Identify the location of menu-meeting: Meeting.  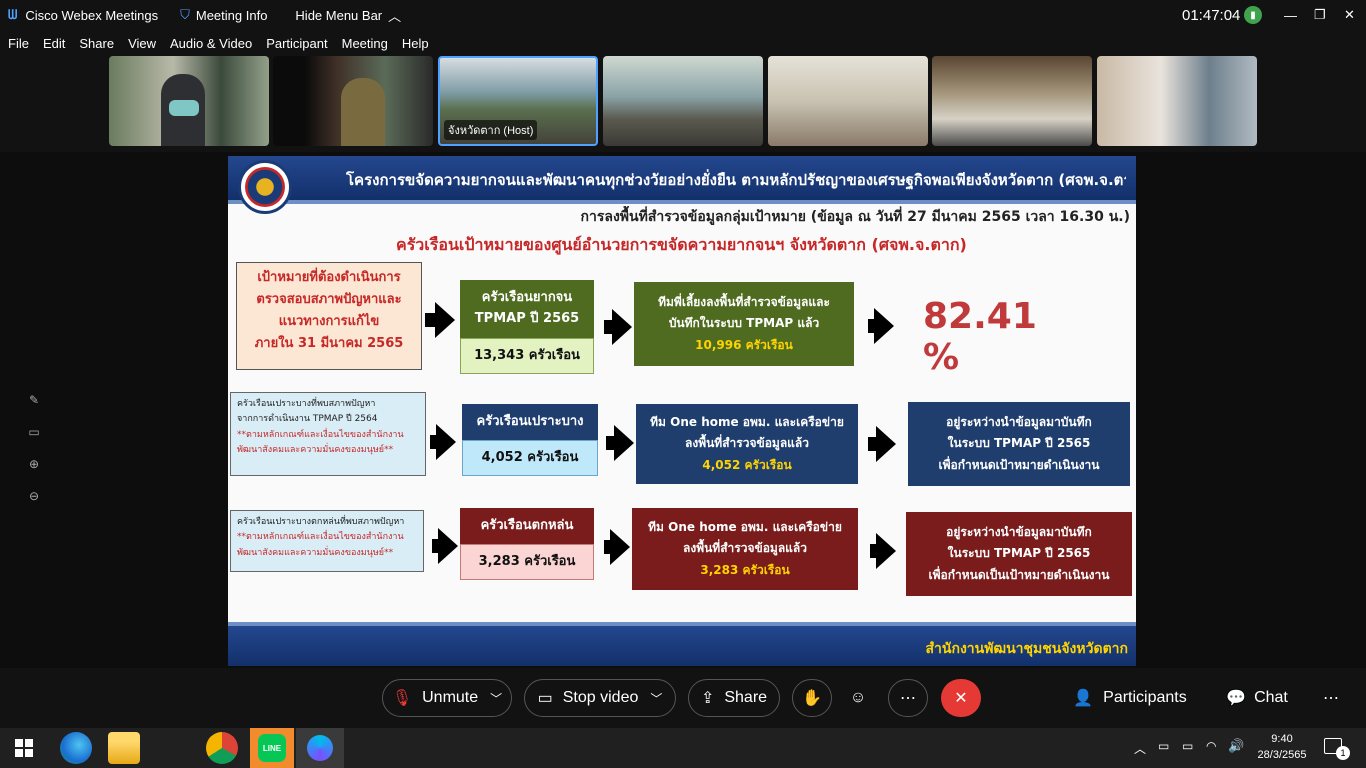
(365, 43).